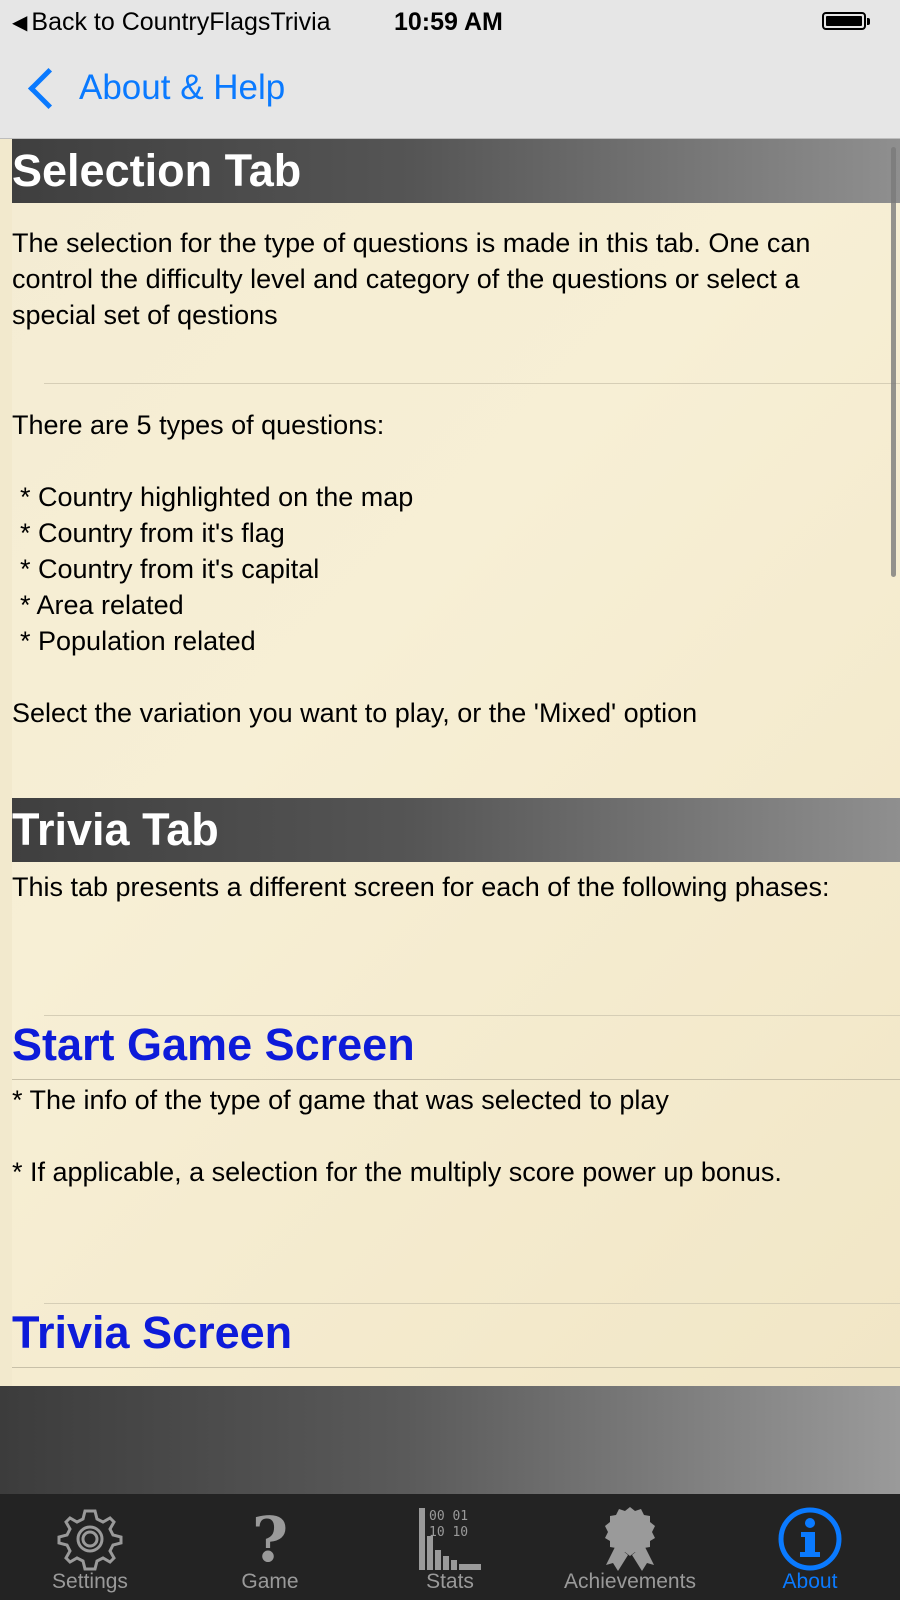 This screenshot has height=1600, width=900. Describe the element at coordinates (270, 1539) in the screenshot. I see `question-icon: ?` at that location.